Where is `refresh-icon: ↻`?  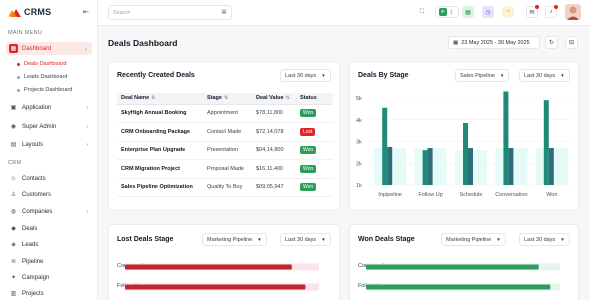 refresh-icon: ↻ is located at coordinates (551, 43).